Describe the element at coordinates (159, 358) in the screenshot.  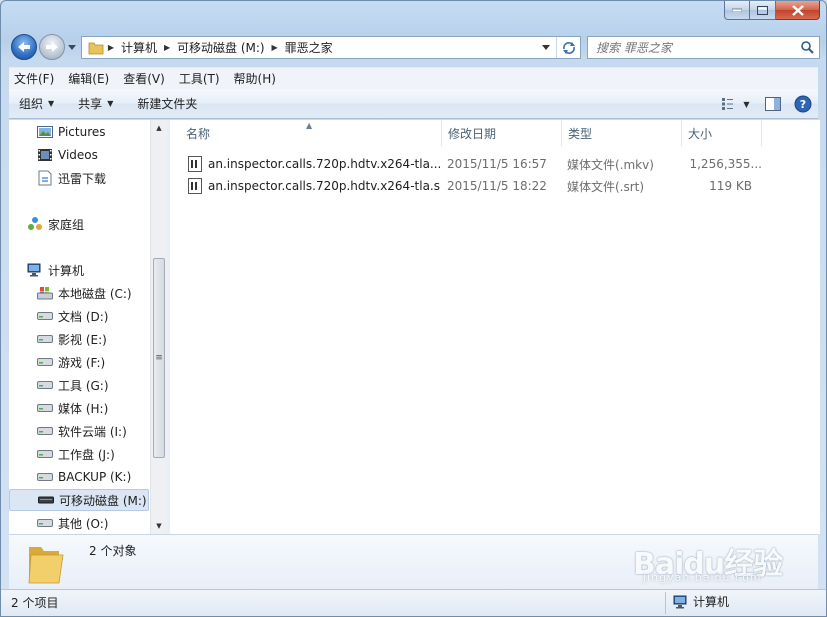
I see `scroll-thumb: ≡` at that location.